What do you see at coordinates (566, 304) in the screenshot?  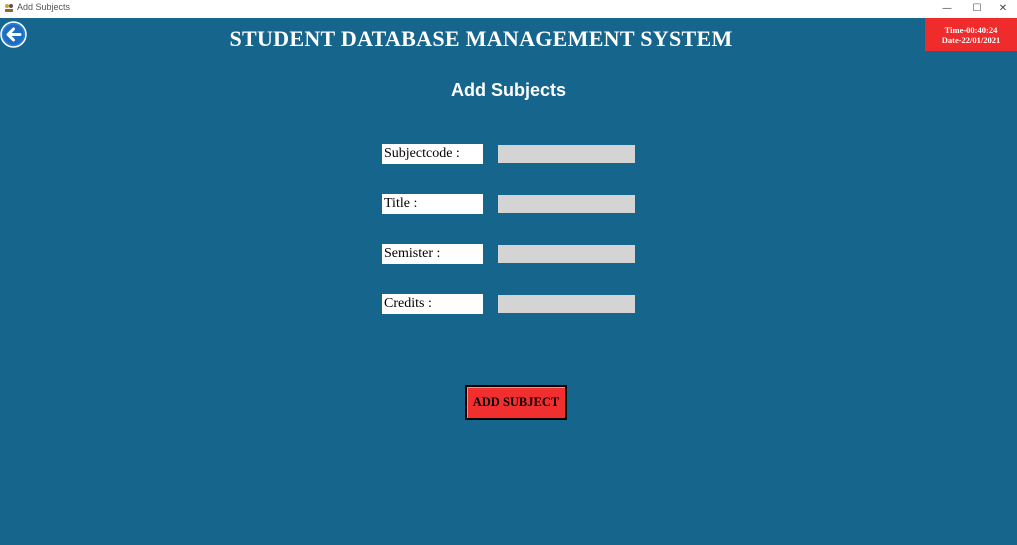 I see `credits-input` at bounding box center [566, 304].